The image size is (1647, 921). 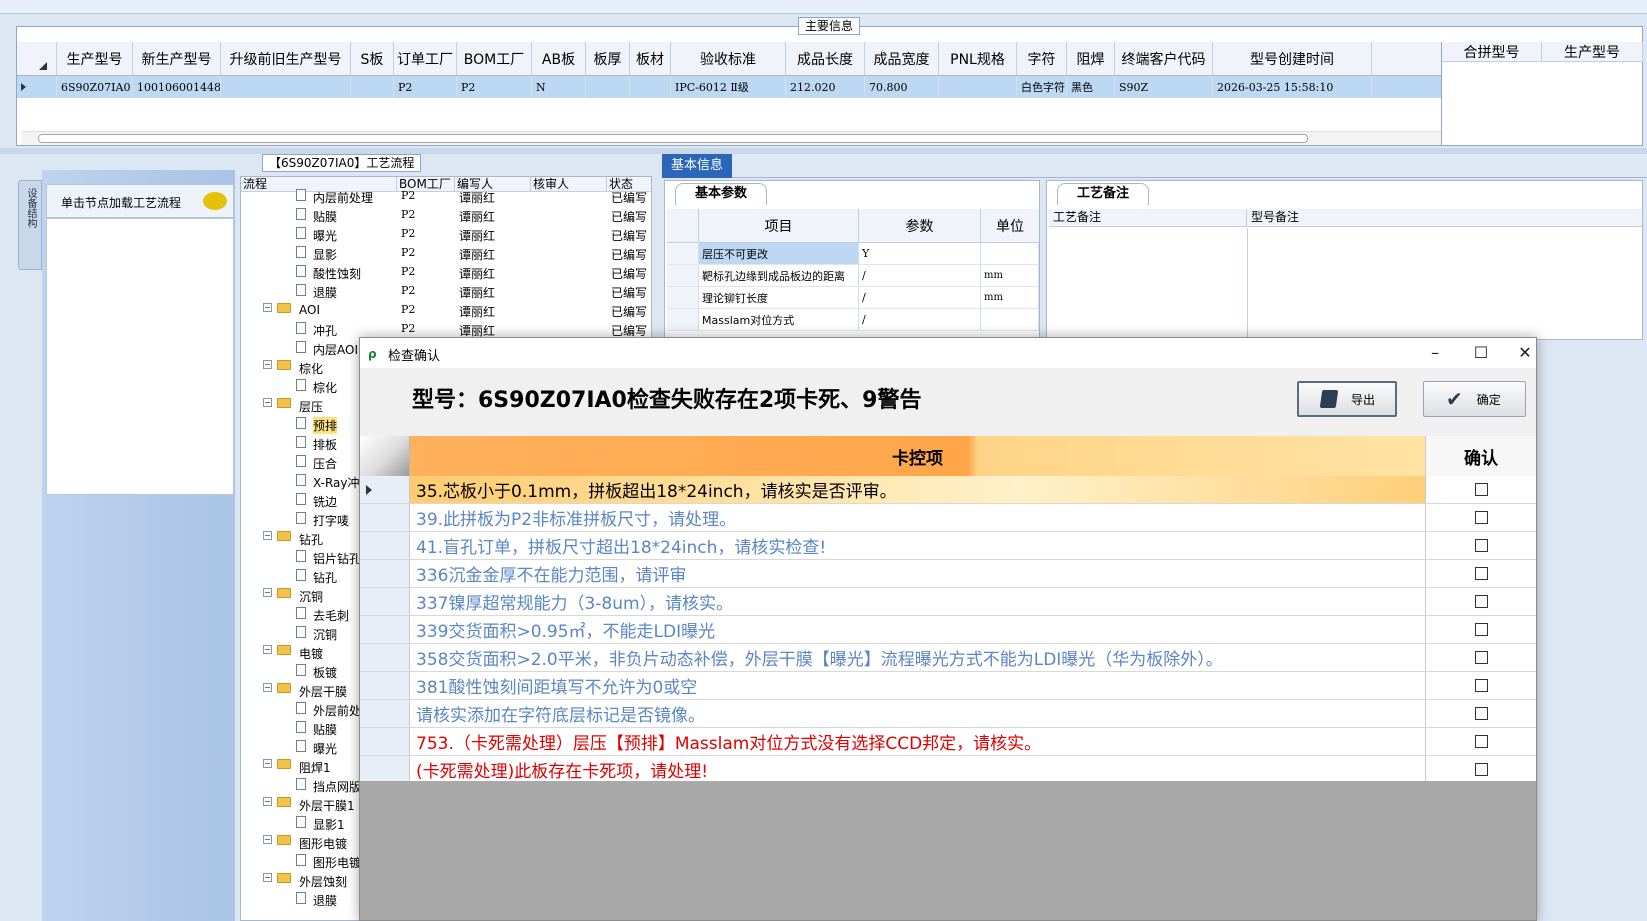 I want to click on main-cell: IPC-6012 Ⅱ级, so click(x=728, y=87).